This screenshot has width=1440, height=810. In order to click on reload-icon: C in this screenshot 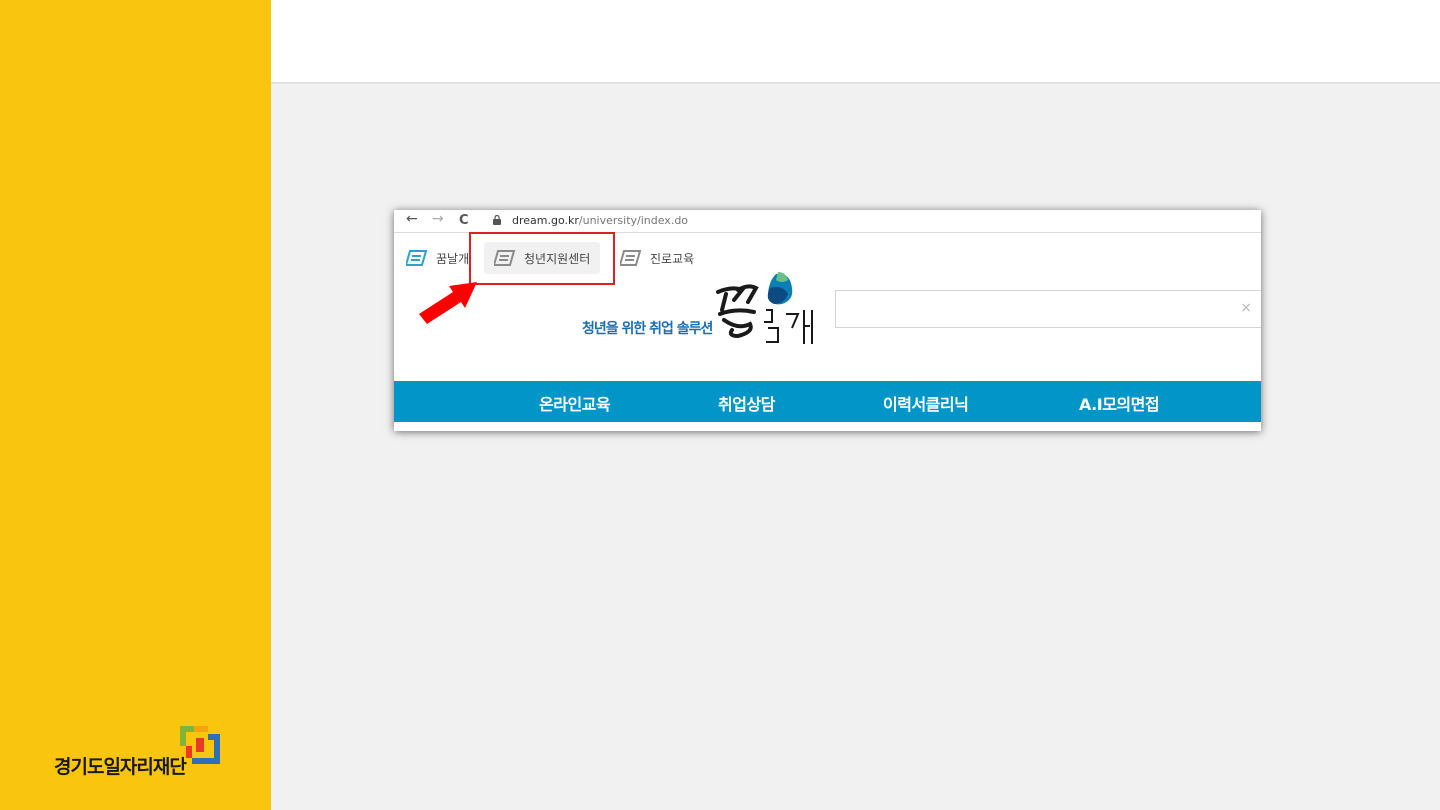, I will do `click(464, 220)`.